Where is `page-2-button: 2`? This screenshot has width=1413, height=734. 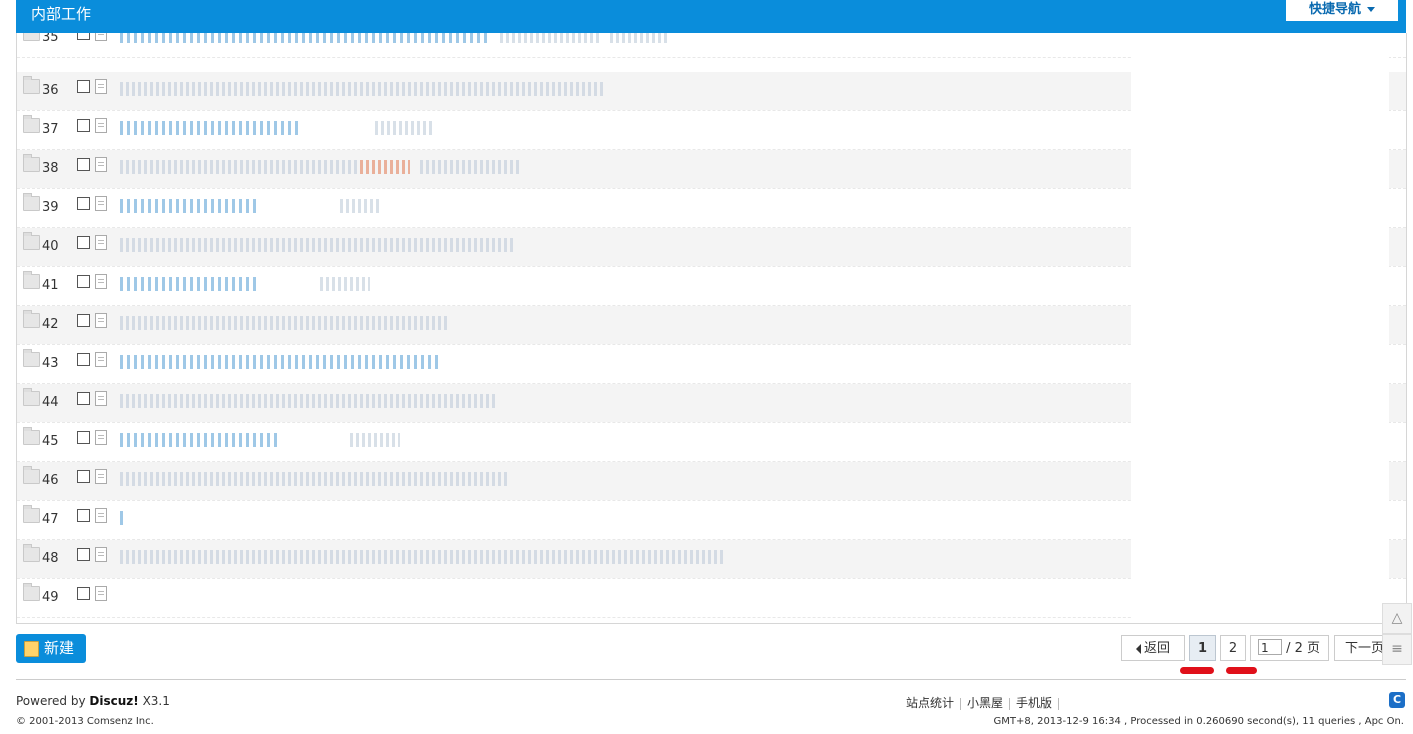 page-2-button: 2 is located at coordinates (1233, 648).